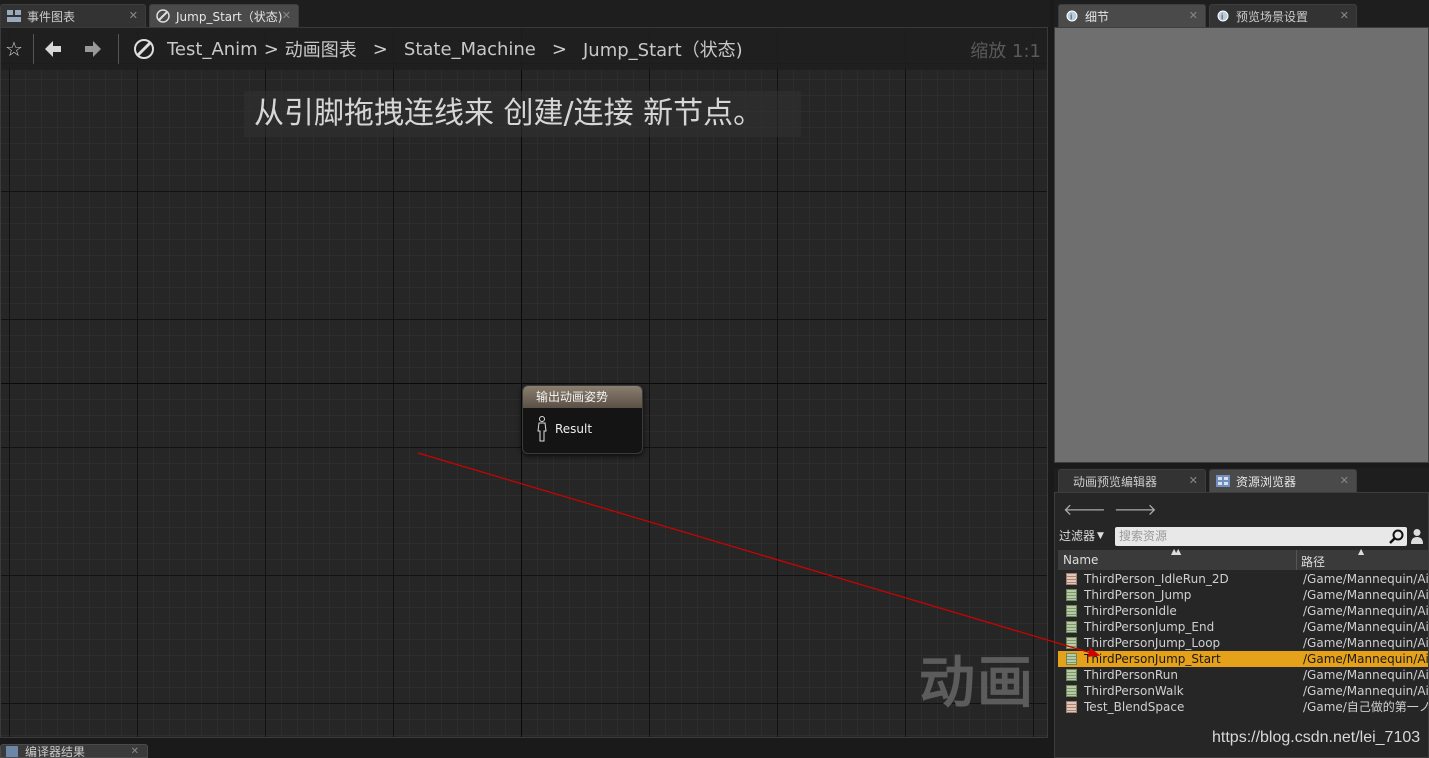 The image size is (1429, 758). What do you see at coordinates (1296, 560) in the screenshot?
I see `column-divider` at bounding box center [1296, 560].